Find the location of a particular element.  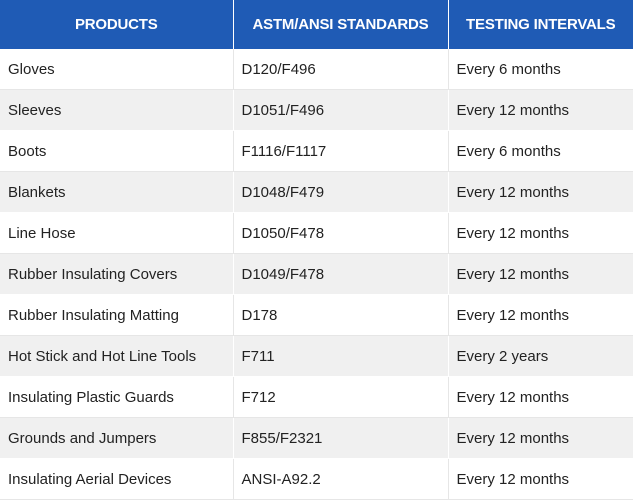

product-cell: Blankets is located at coordinates (117, 192).